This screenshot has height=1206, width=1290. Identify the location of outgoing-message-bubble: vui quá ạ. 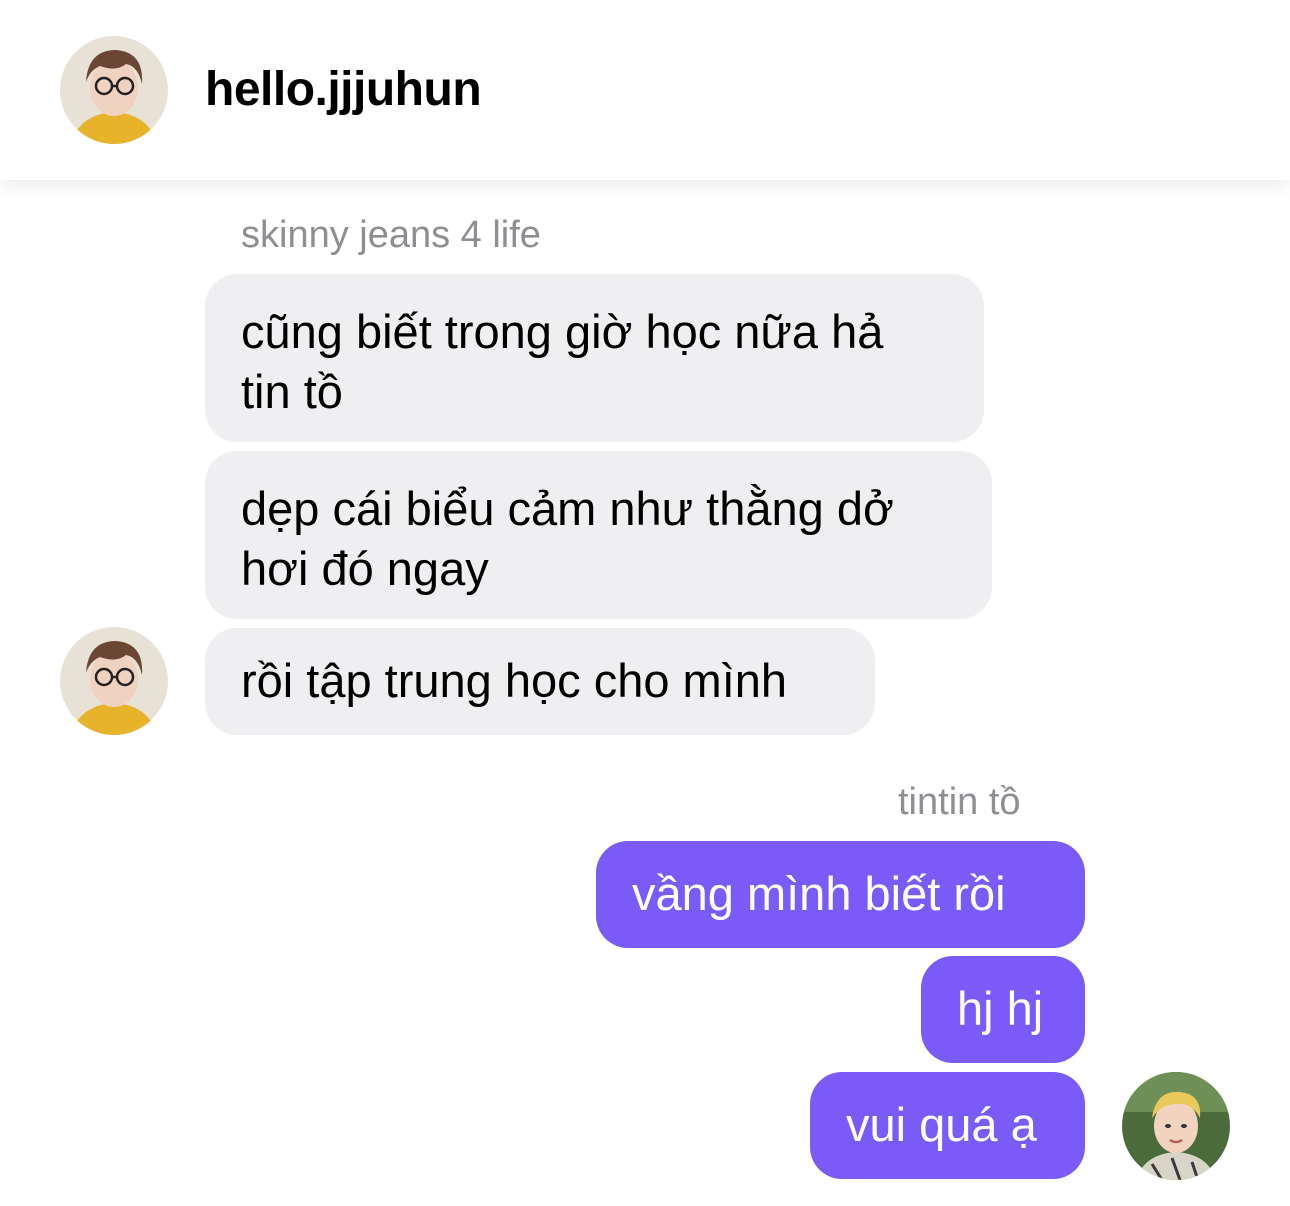
(947, 1125).